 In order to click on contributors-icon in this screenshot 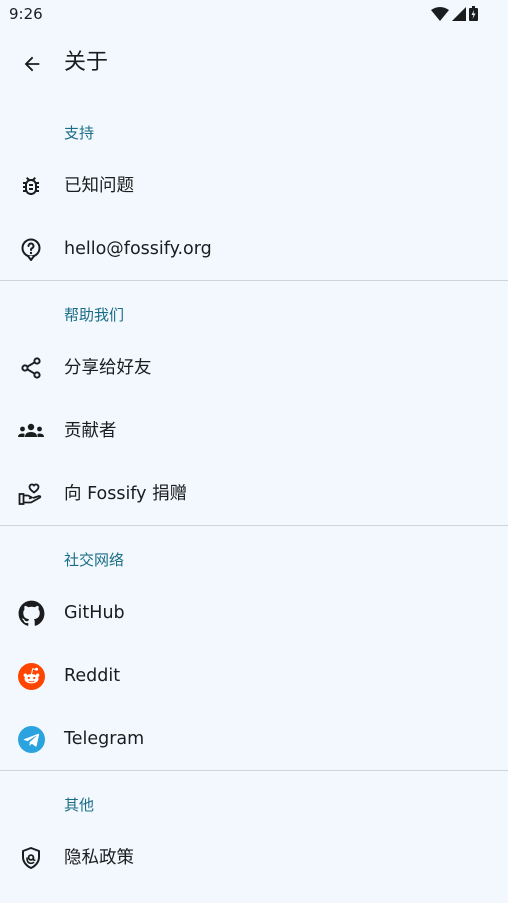, I will do `click(31, 430)`.